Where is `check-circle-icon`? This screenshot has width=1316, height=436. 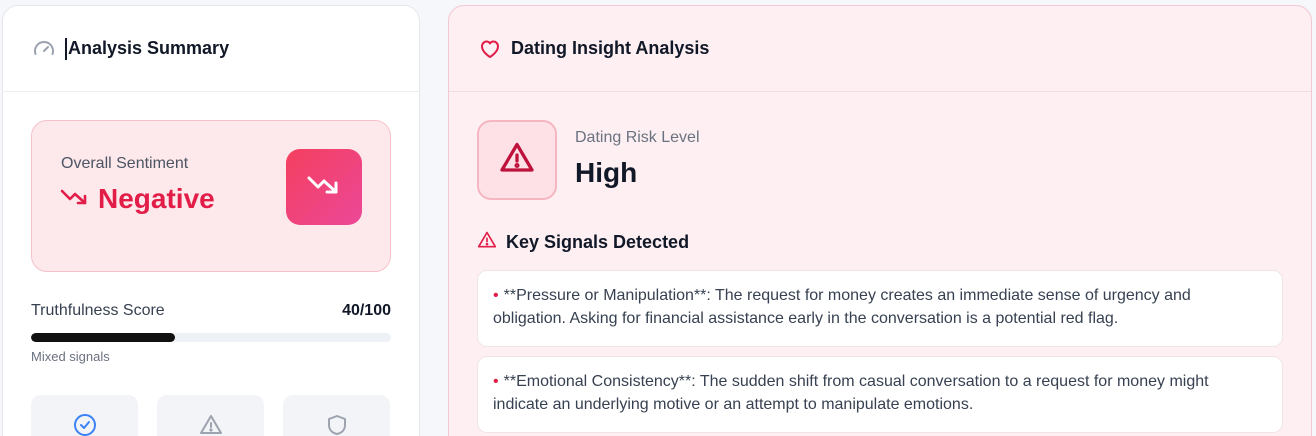 check-circle-icon is located at coordinates (85, 424).